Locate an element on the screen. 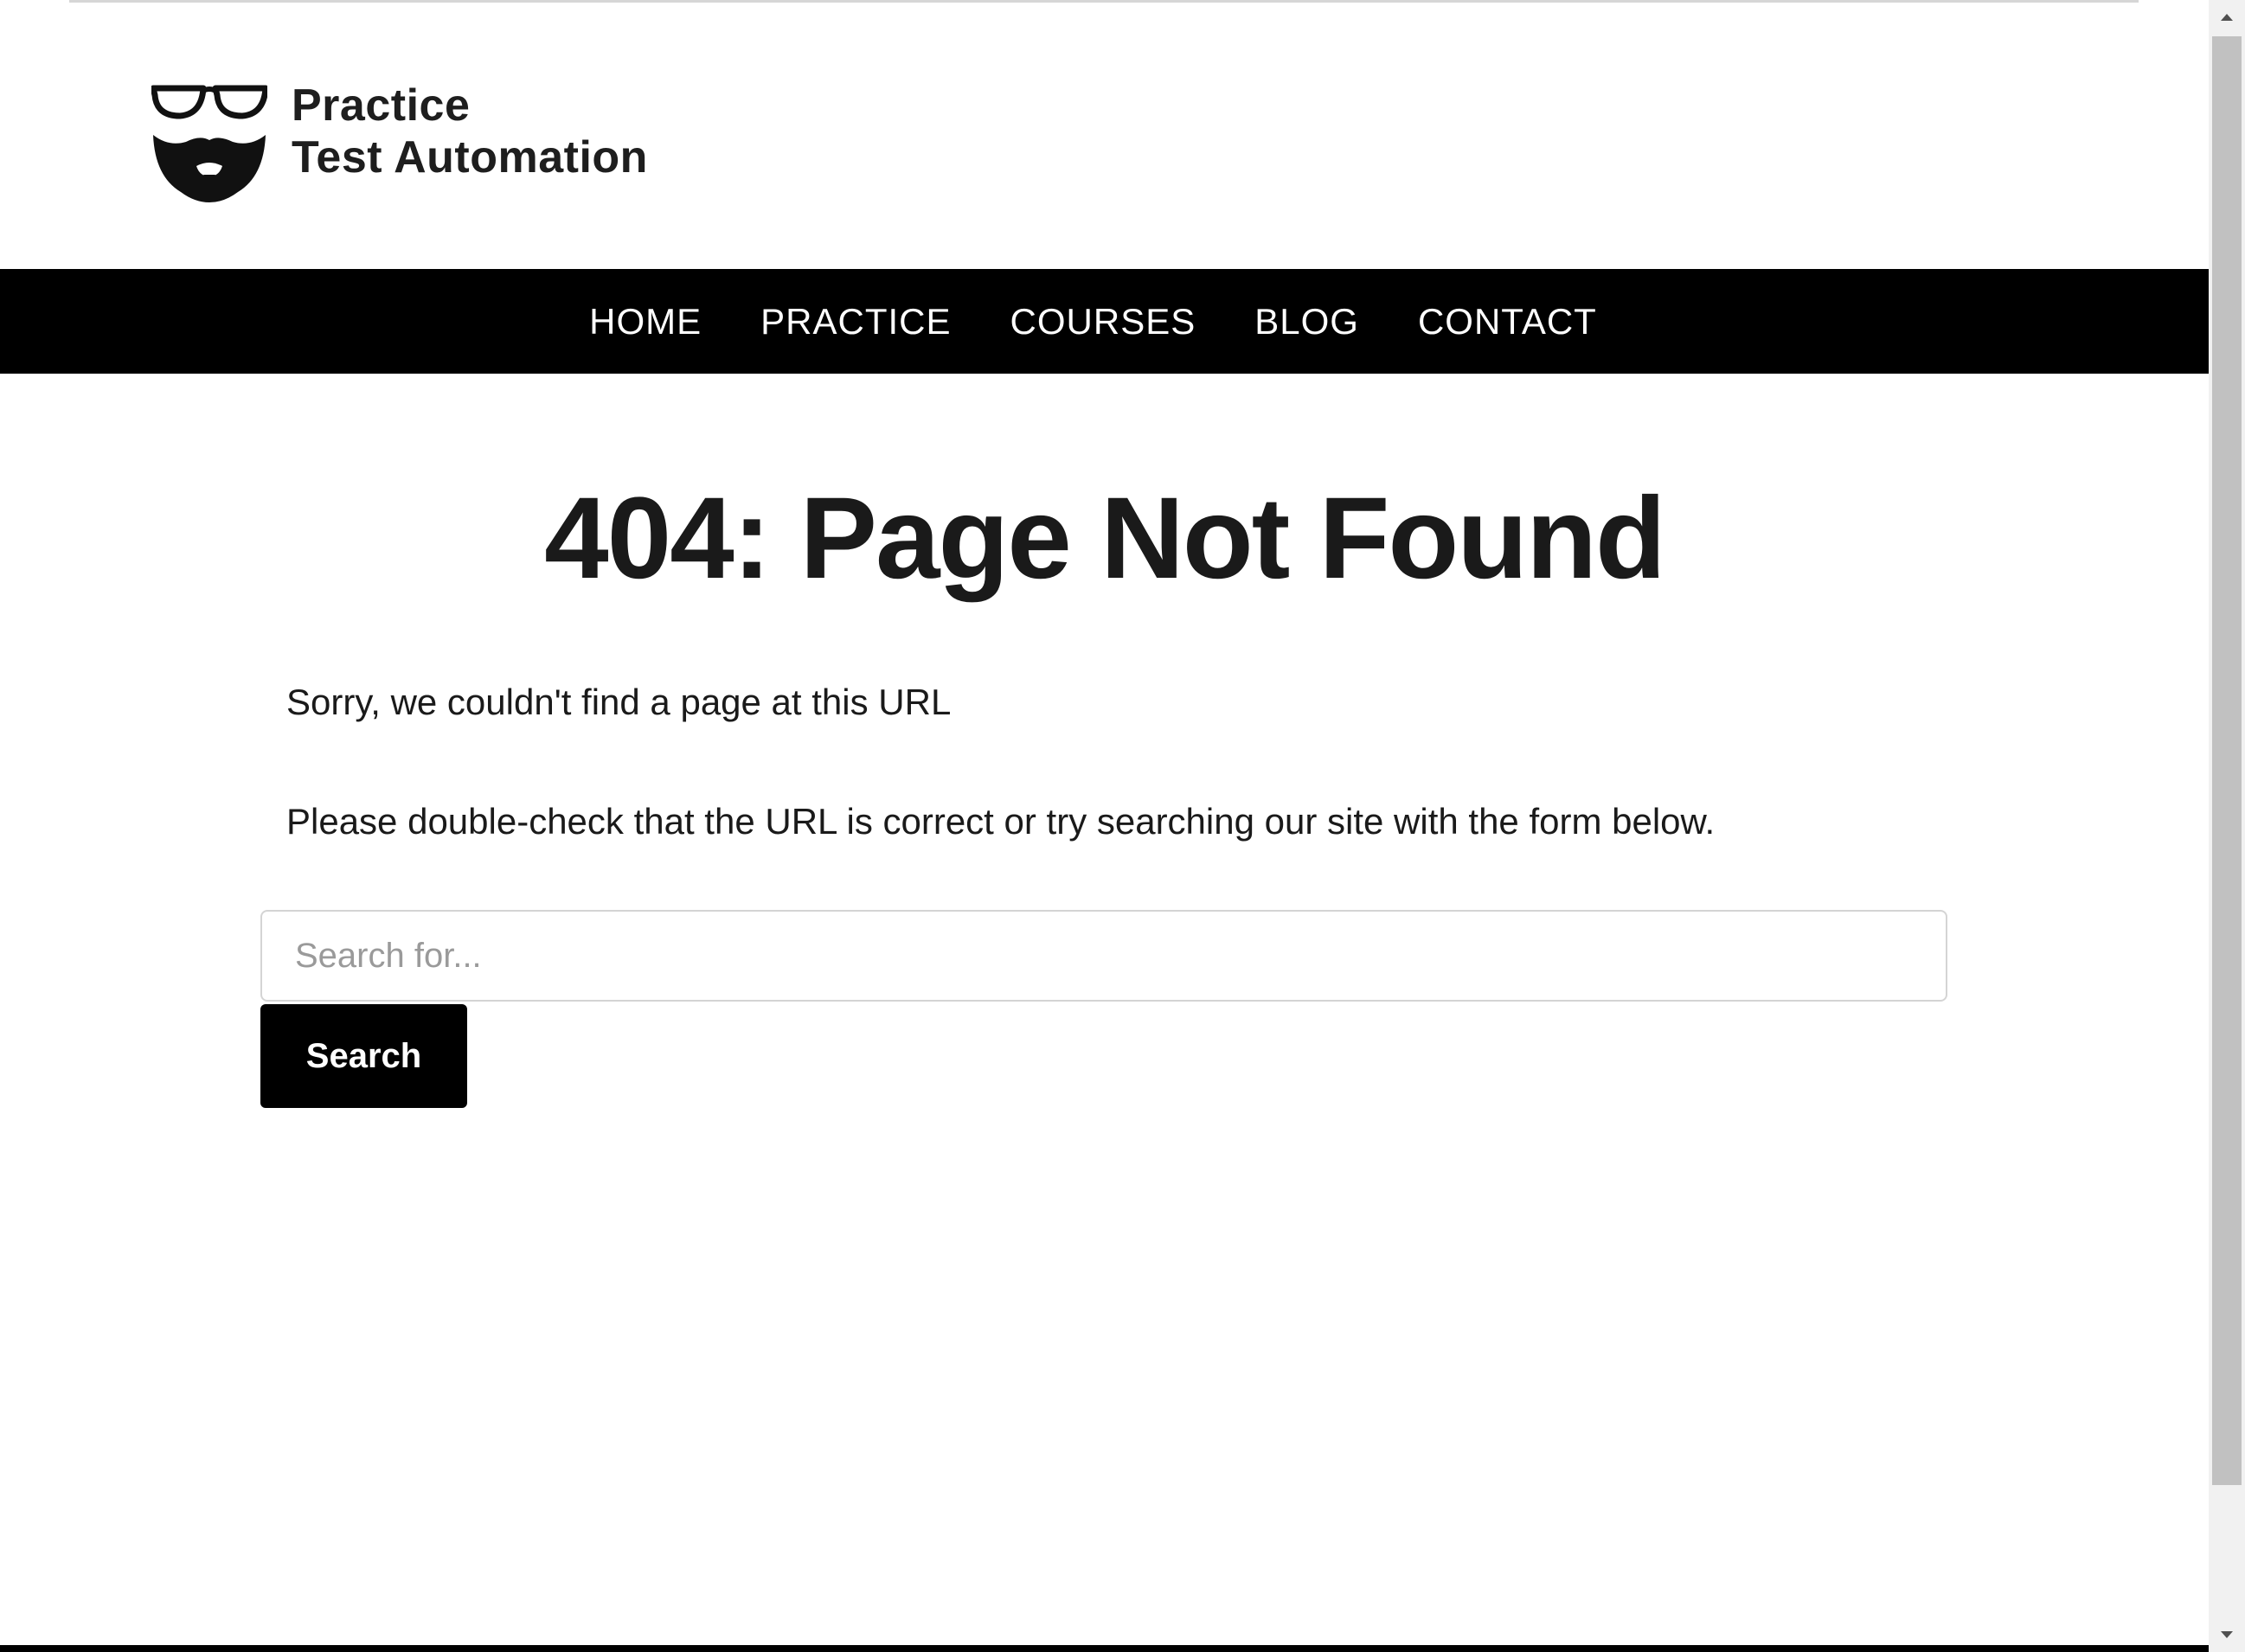  nav-item-courses: COURSES is located at coordinates (1103, 322).